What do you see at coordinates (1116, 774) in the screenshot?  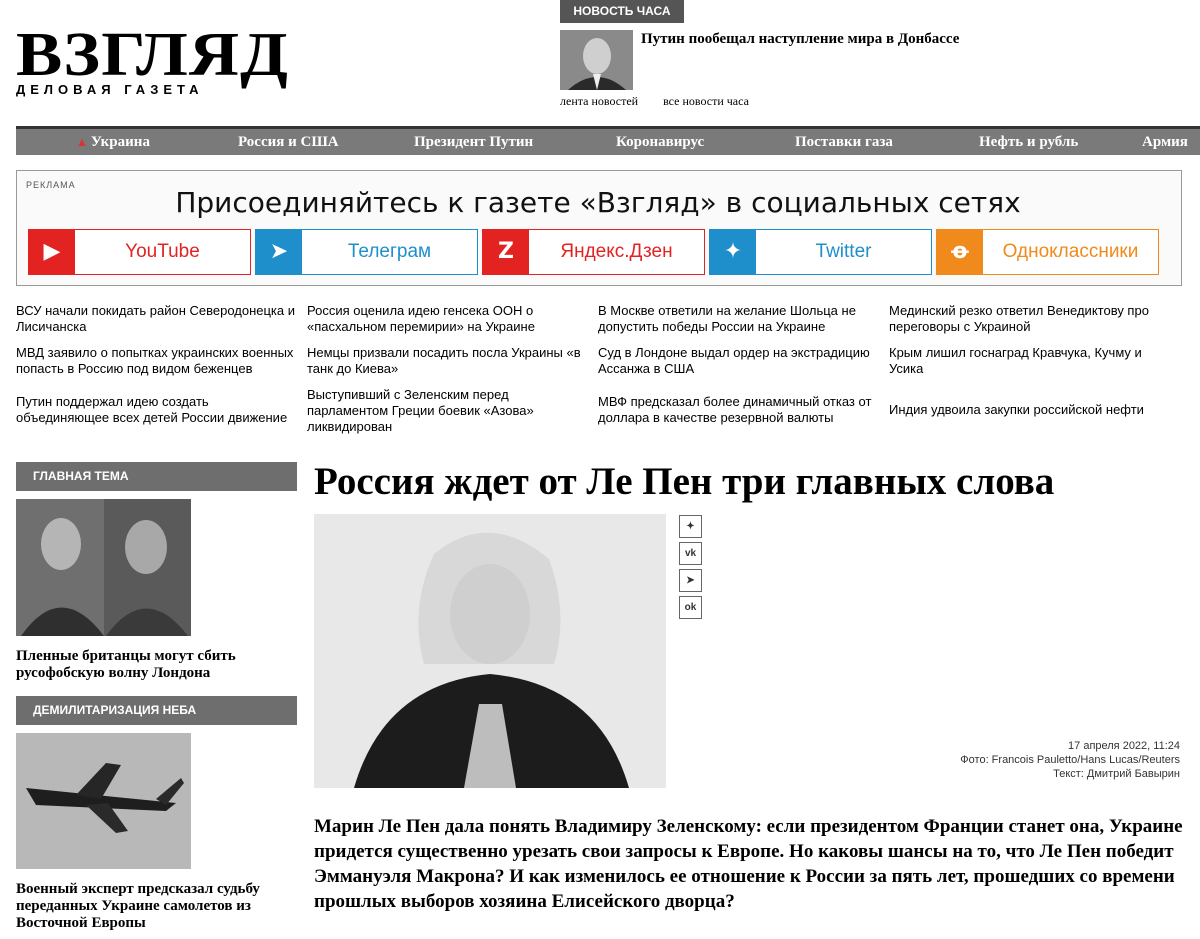 I see `article-author: Текст: Дмитрий Бавырин` at bounding box center [1116, 774].